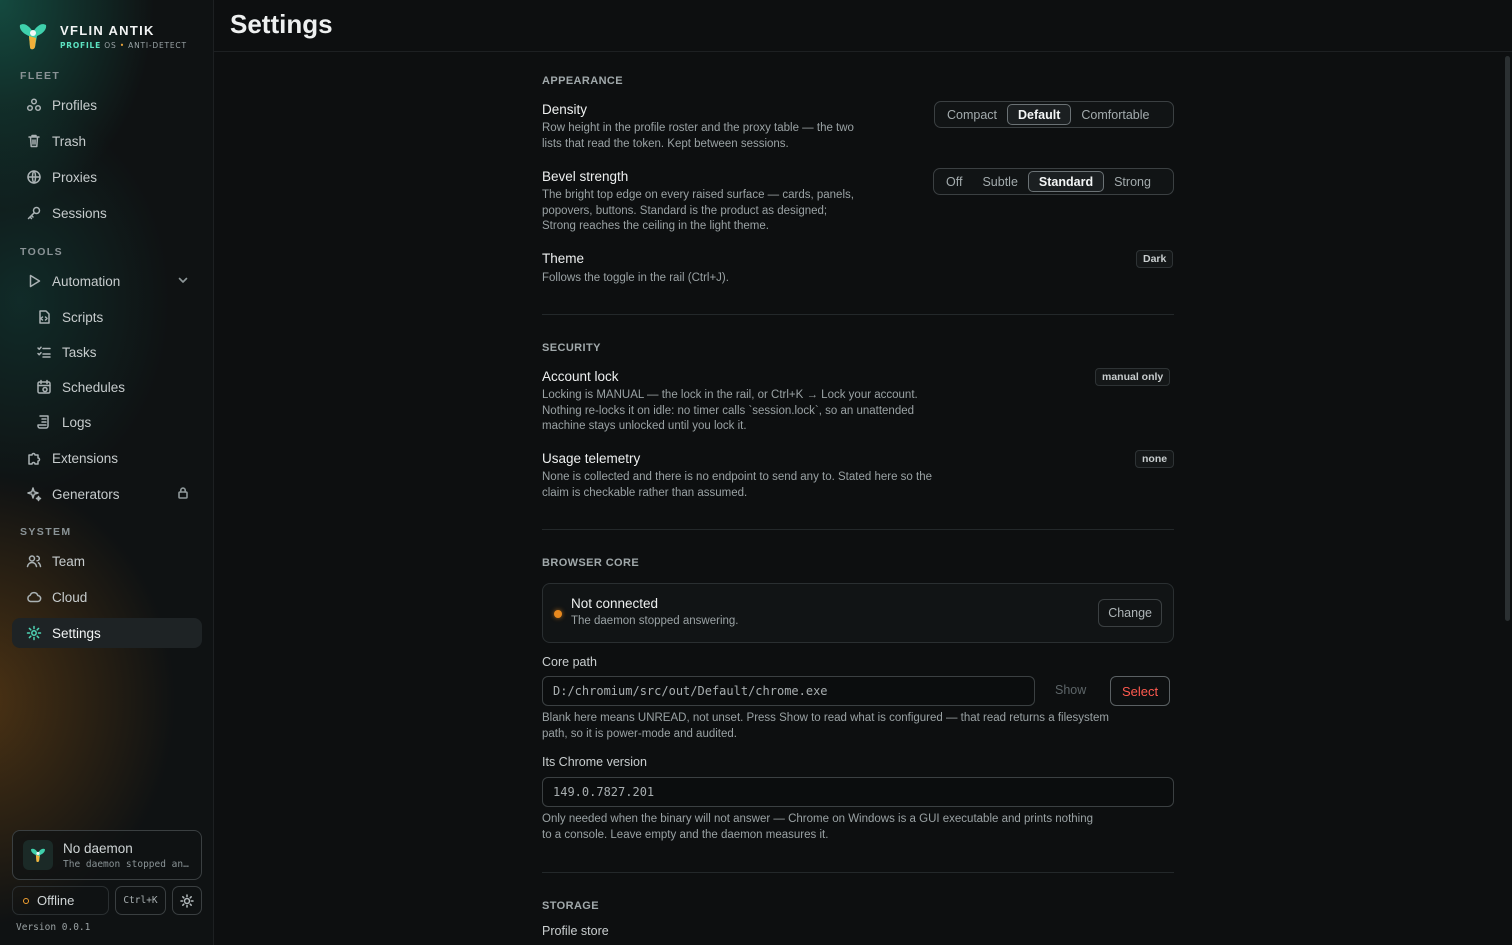  What do you see at coordinates (954, 181) in the screenshot?
I see `bevel-option-off: Off` at bounding box center [954, 181].